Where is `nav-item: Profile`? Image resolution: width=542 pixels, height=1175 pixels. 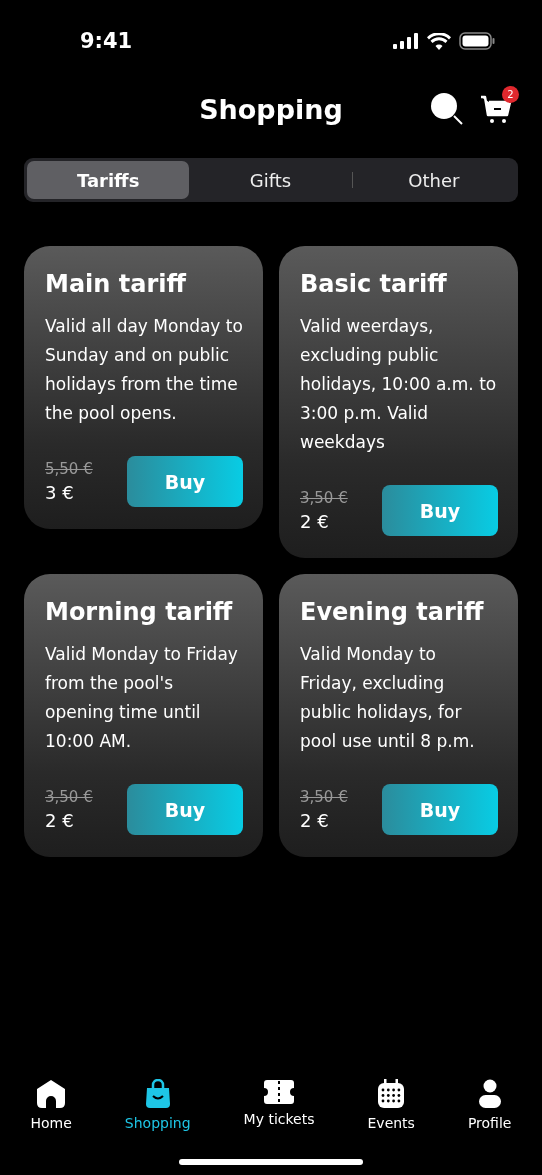 nav-item: Profile is located at coordinates (489, 1105).